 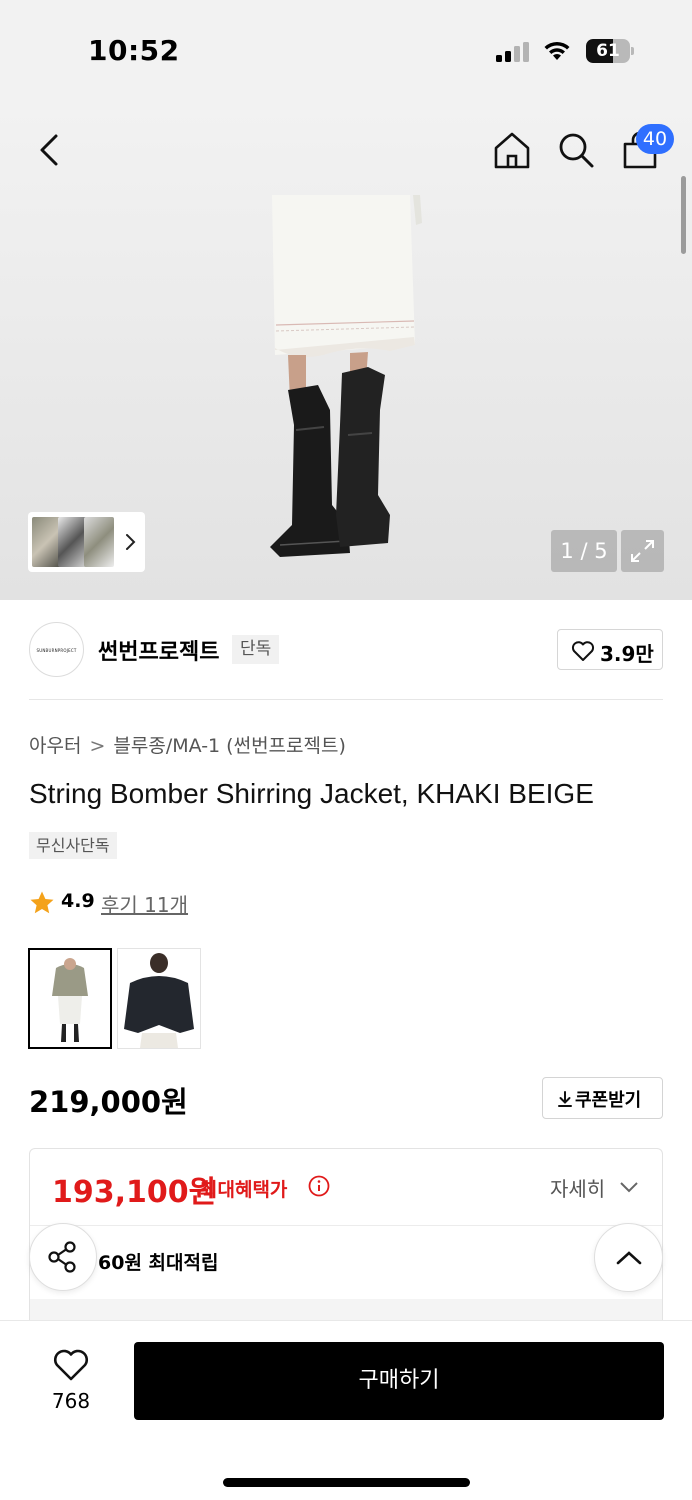 I want to click on benefit-detail-toggle: 자세히, so click(x=577, y=1187).